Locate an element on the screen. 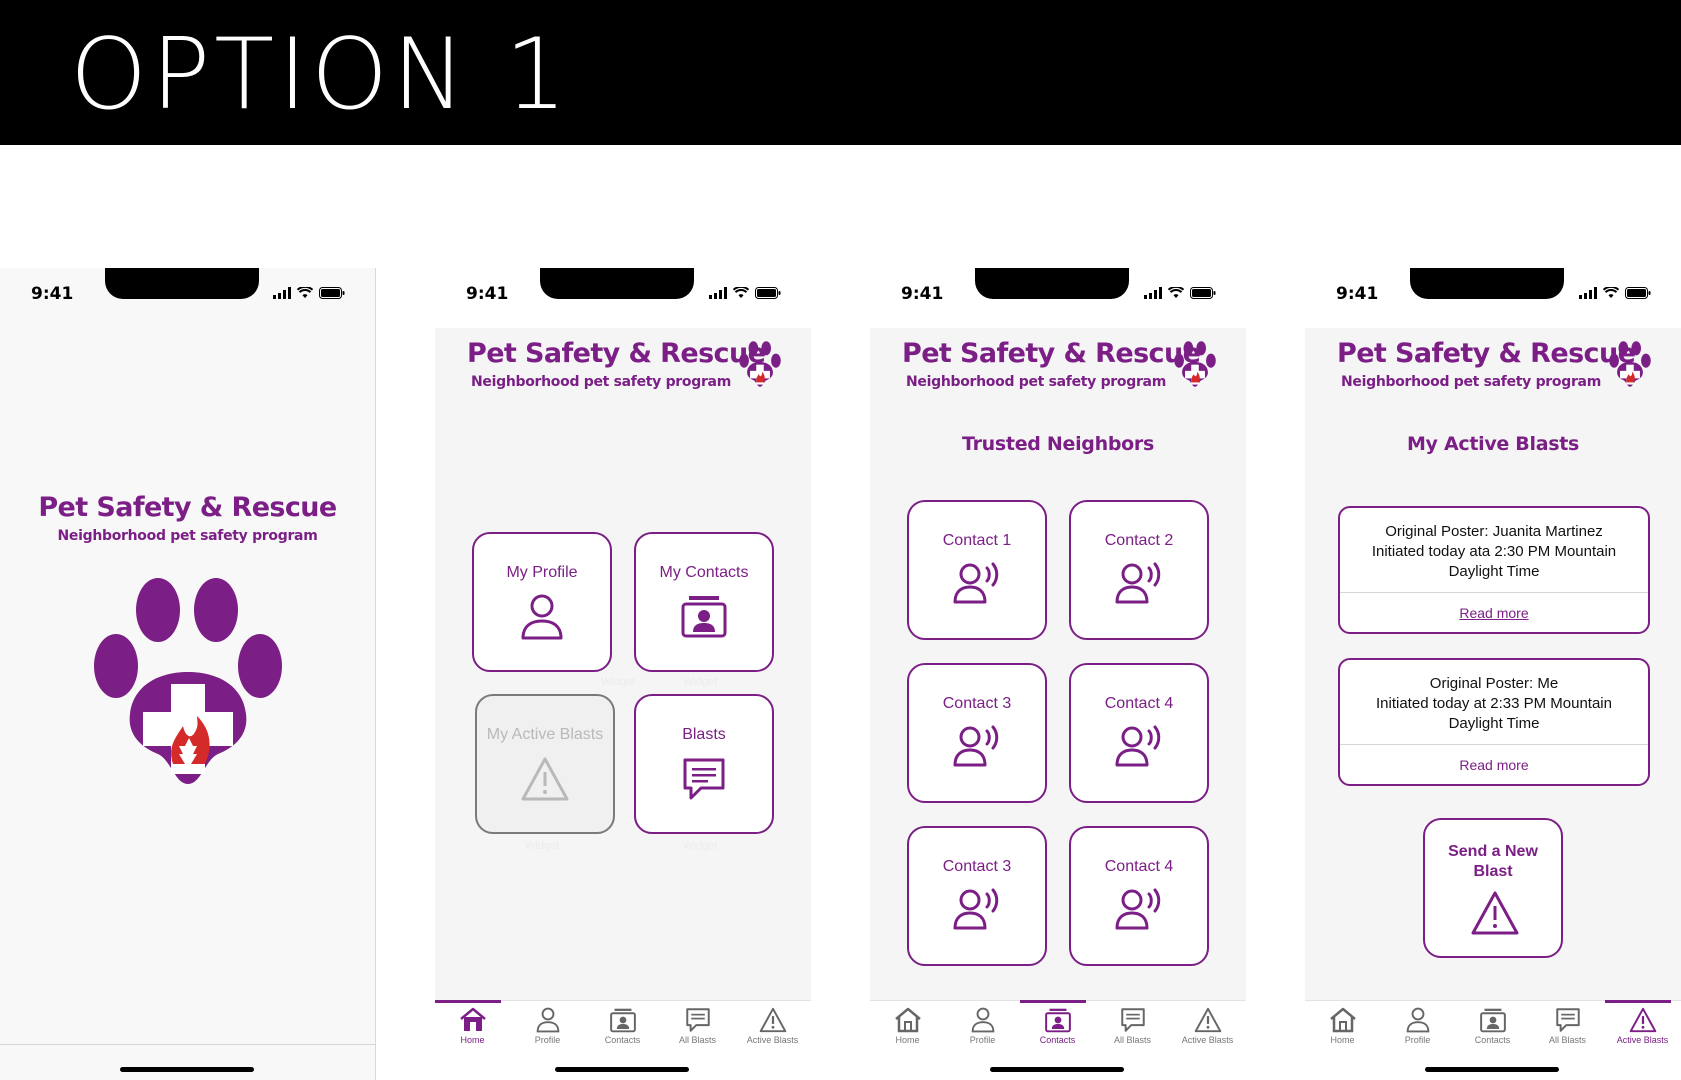  contact-name: Contact 2 is located at coordinates (1139, 540).